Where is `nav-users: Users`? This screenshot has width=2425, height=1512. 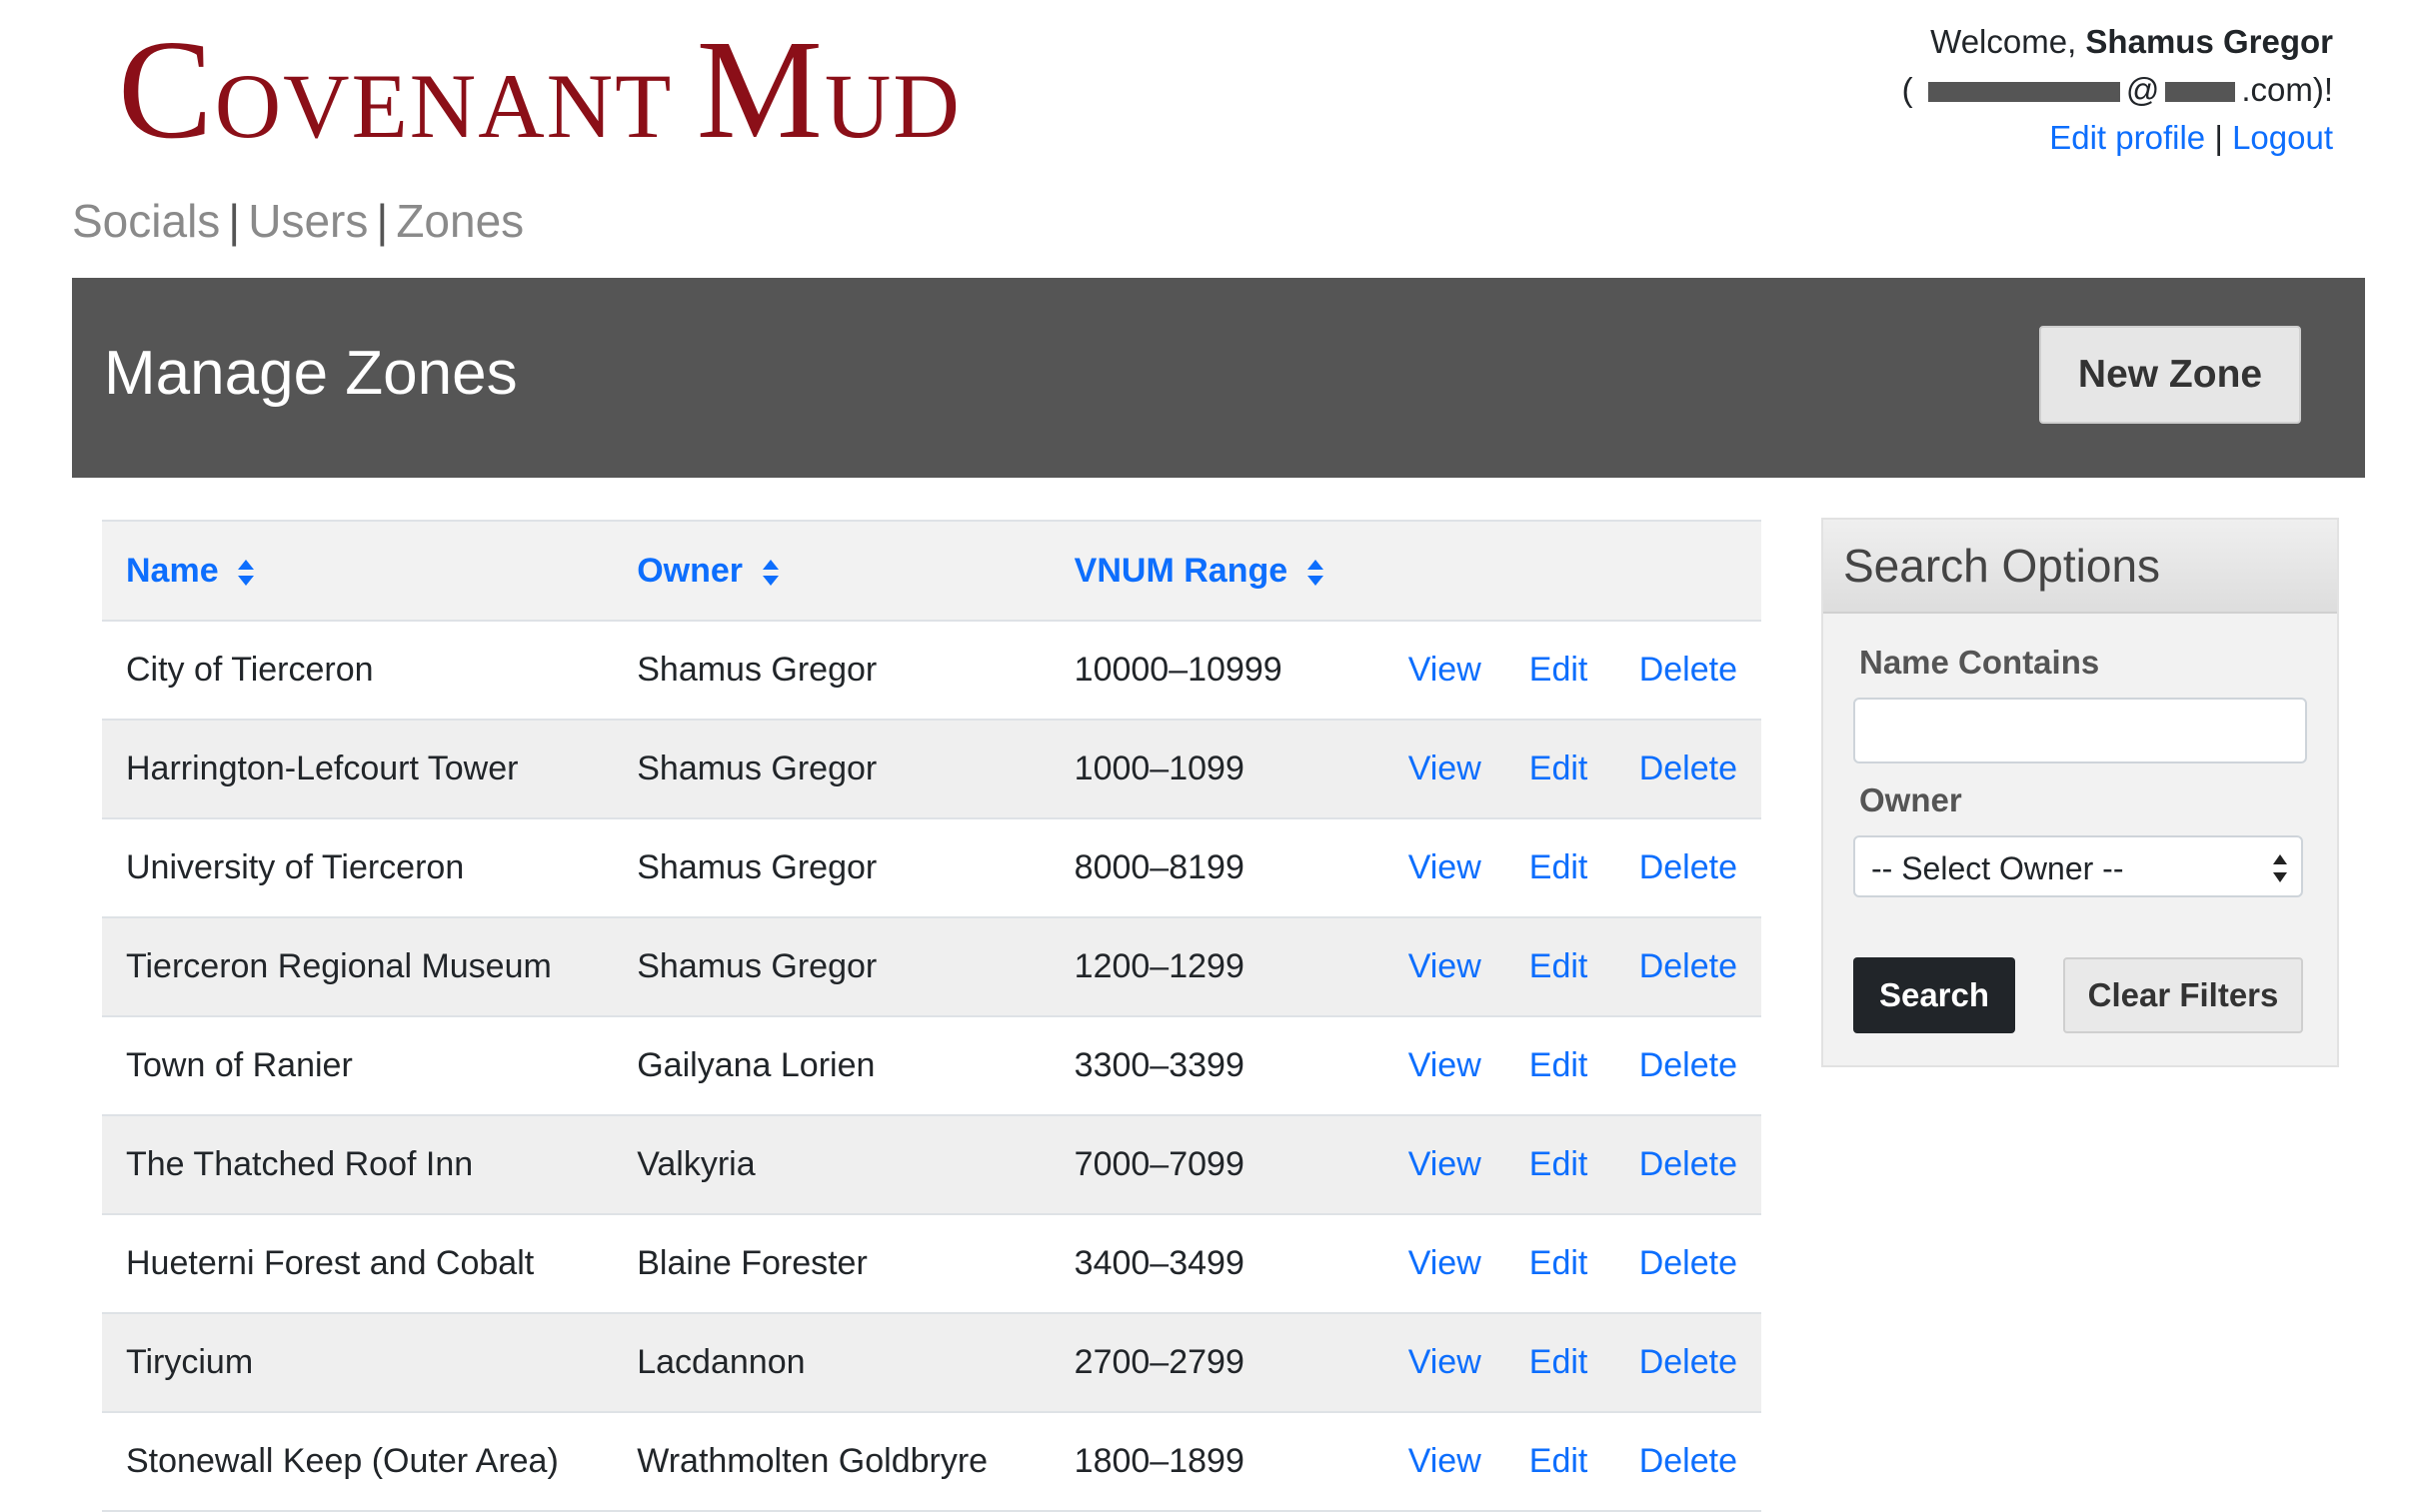 nav-users: Users is located at coordinates (308, 221).